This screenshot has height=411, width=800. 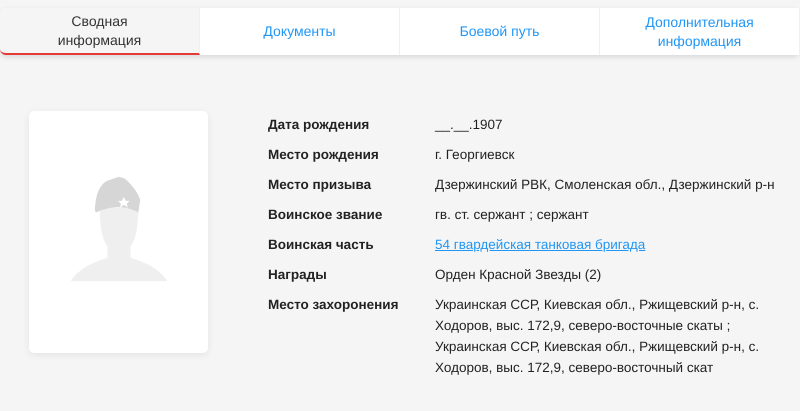 What do you see at coordinates (500, 31) in the screenshot?
I see `tab: Боевой путь` at bounding box center [500, 31].